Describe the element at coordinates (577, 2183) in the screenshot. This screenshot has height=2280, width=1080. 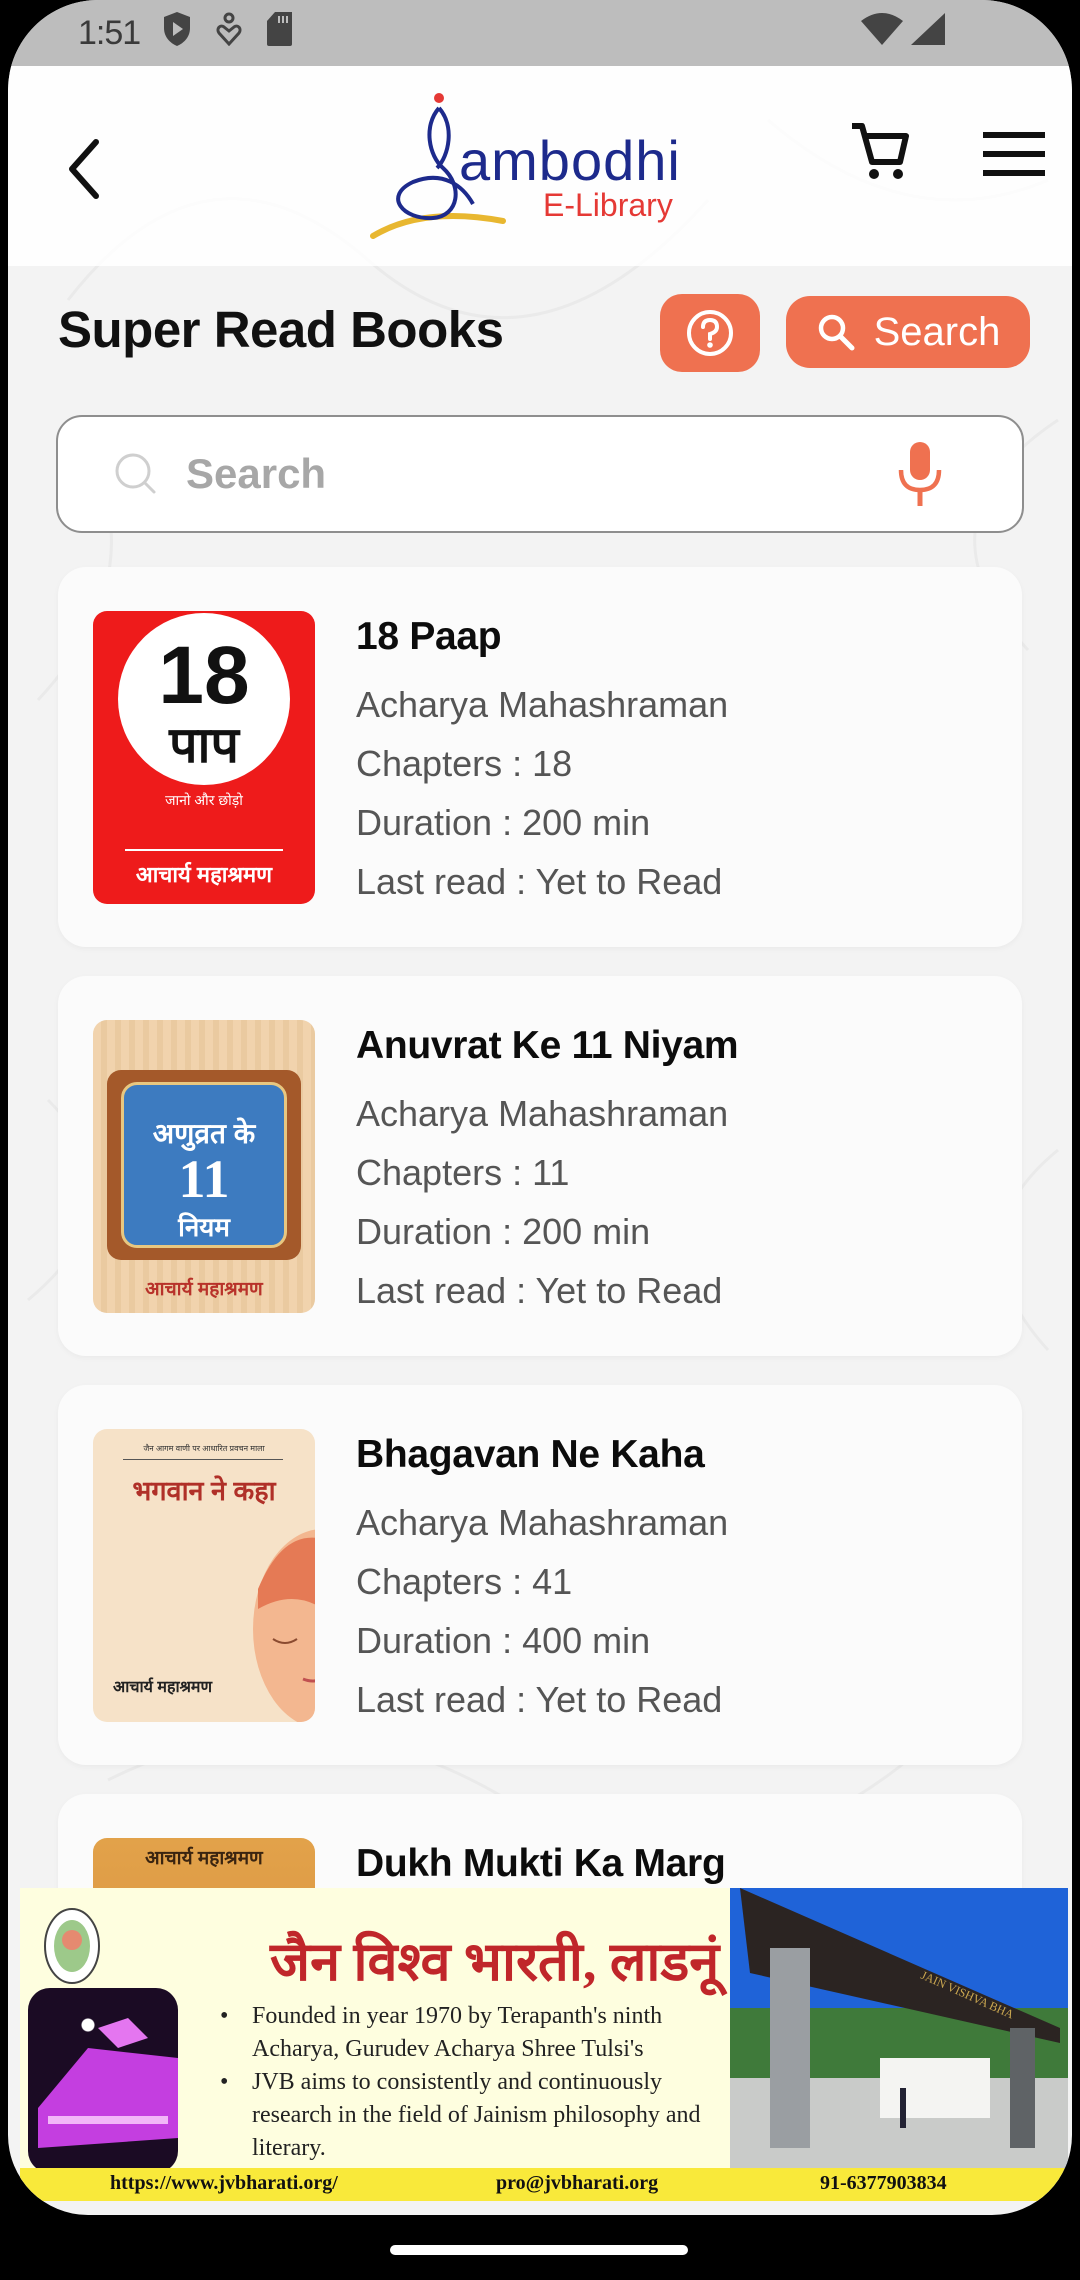
I see `ad-email: pro@jvbharati.org` at that location.